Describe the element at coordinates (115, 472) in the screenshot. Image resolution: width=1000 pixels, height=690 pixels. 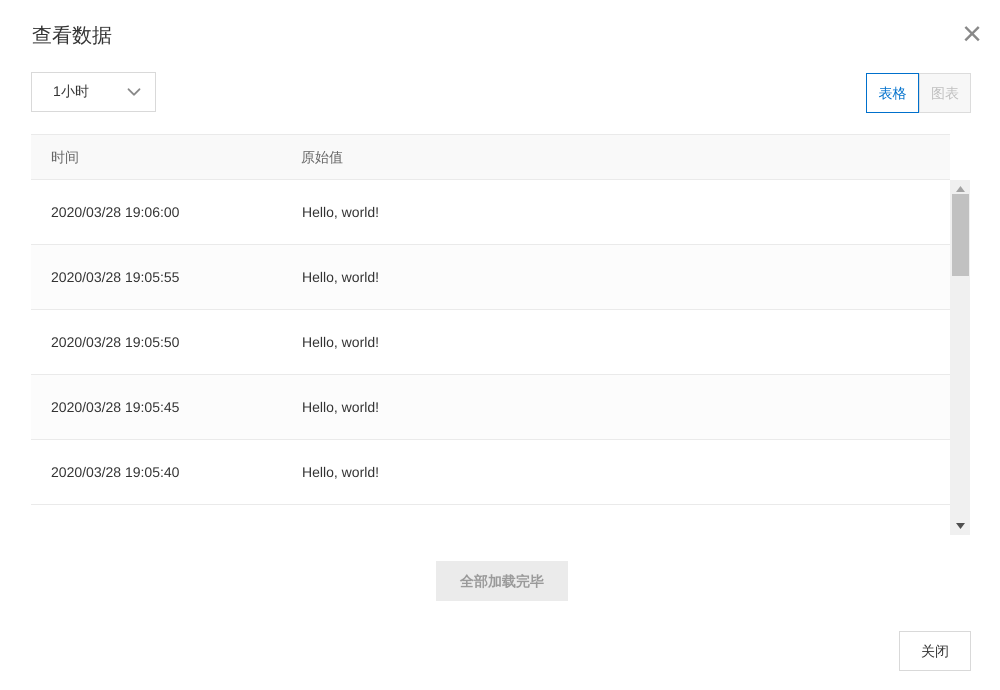
I see `table-cell-text: 2020/03/28 19:05:40` at that location.